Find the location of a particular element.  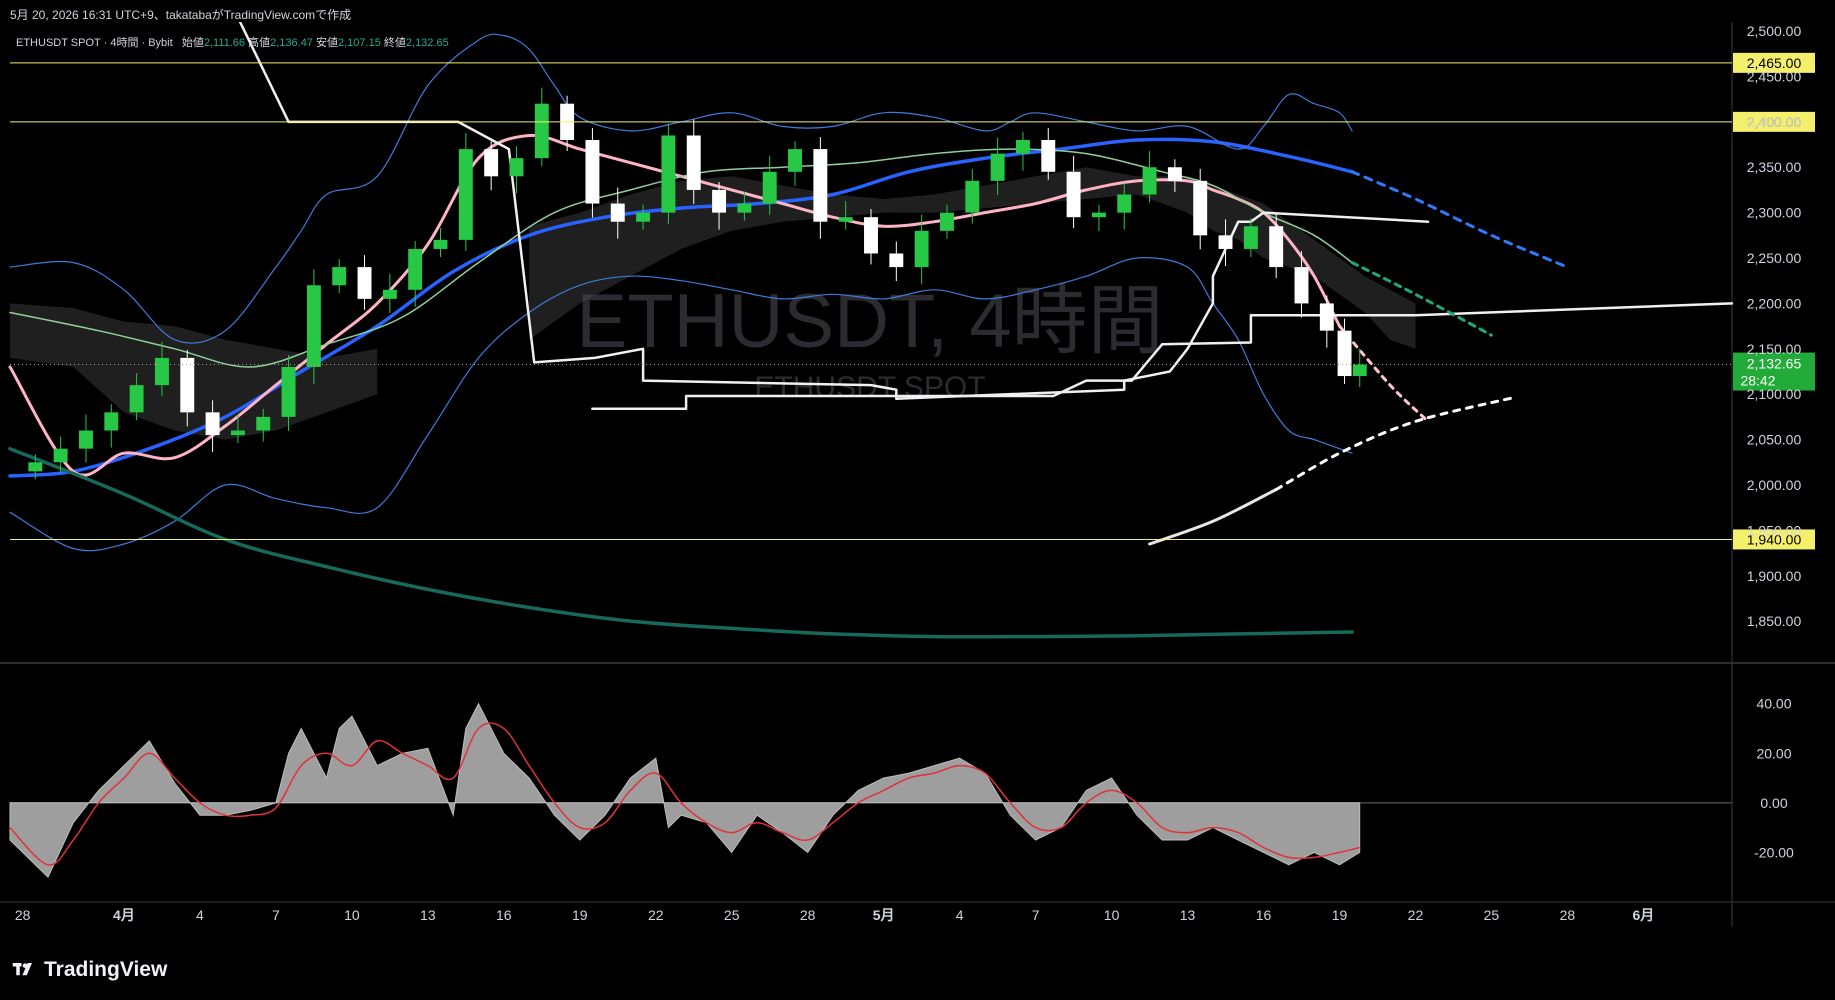

open-label: 始値 is located at coordinates (192, 43).